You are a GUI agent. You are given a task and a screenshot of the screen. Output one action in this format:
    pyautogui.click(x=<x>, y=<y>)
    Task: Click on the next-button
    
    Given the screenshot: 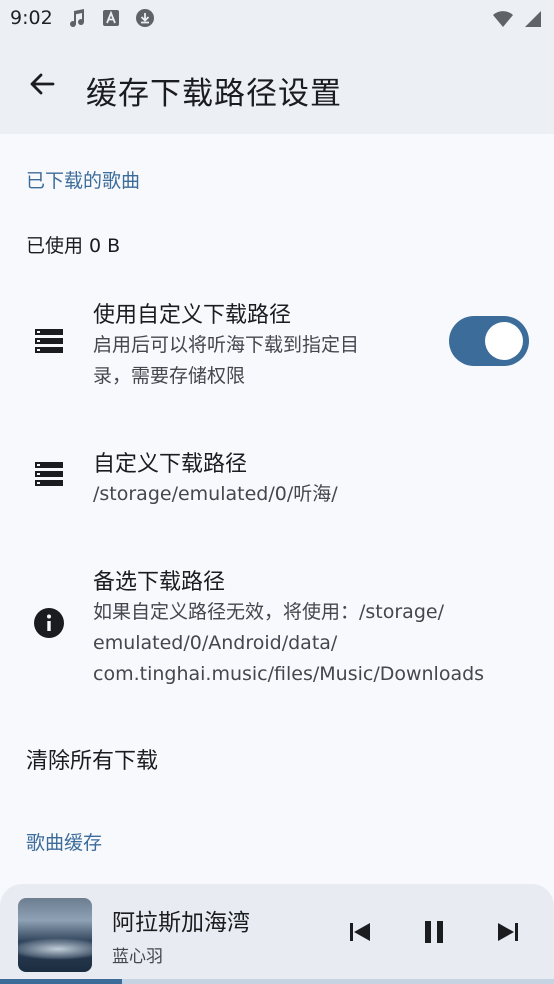 What is the action you would take?
    pyautogui.click(x=508, y=934)
    